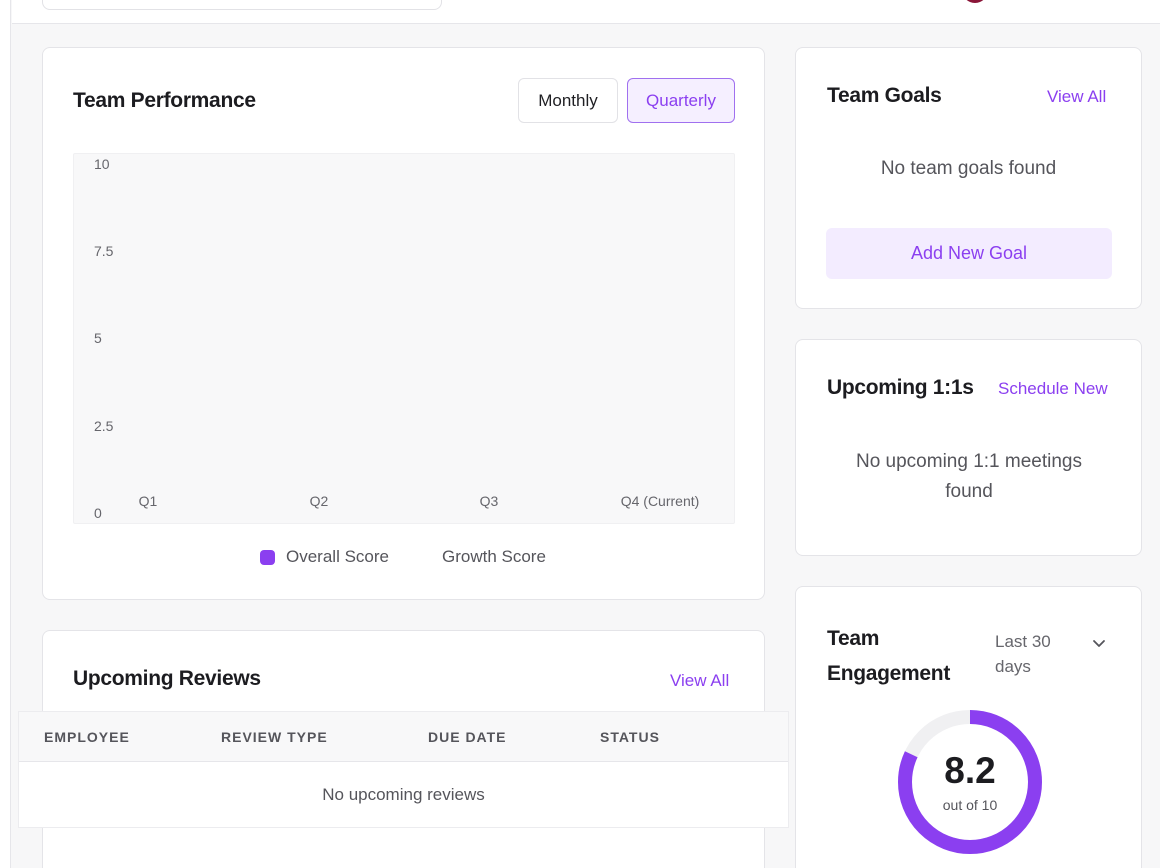  What do you see at coordinates (975, 1) in the screenshot?
I see `avatar` at bounding box center [975, 1].